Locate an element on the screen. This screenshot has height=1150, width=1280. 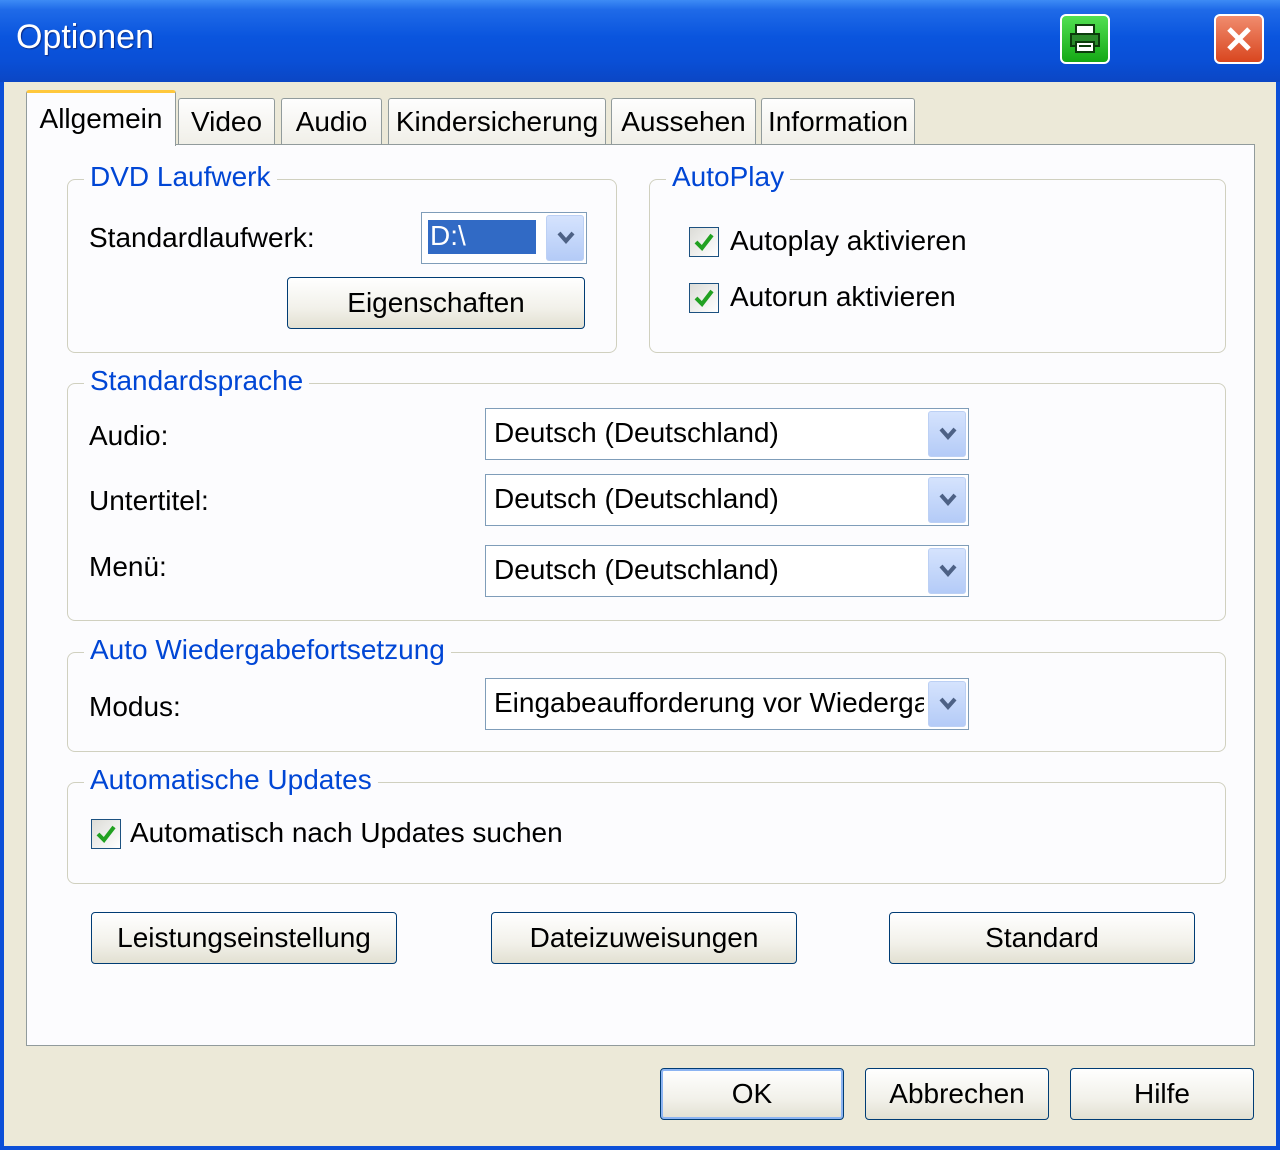
autoplay-label: Autoplay aktivieren is located at coordinates (848, 240).